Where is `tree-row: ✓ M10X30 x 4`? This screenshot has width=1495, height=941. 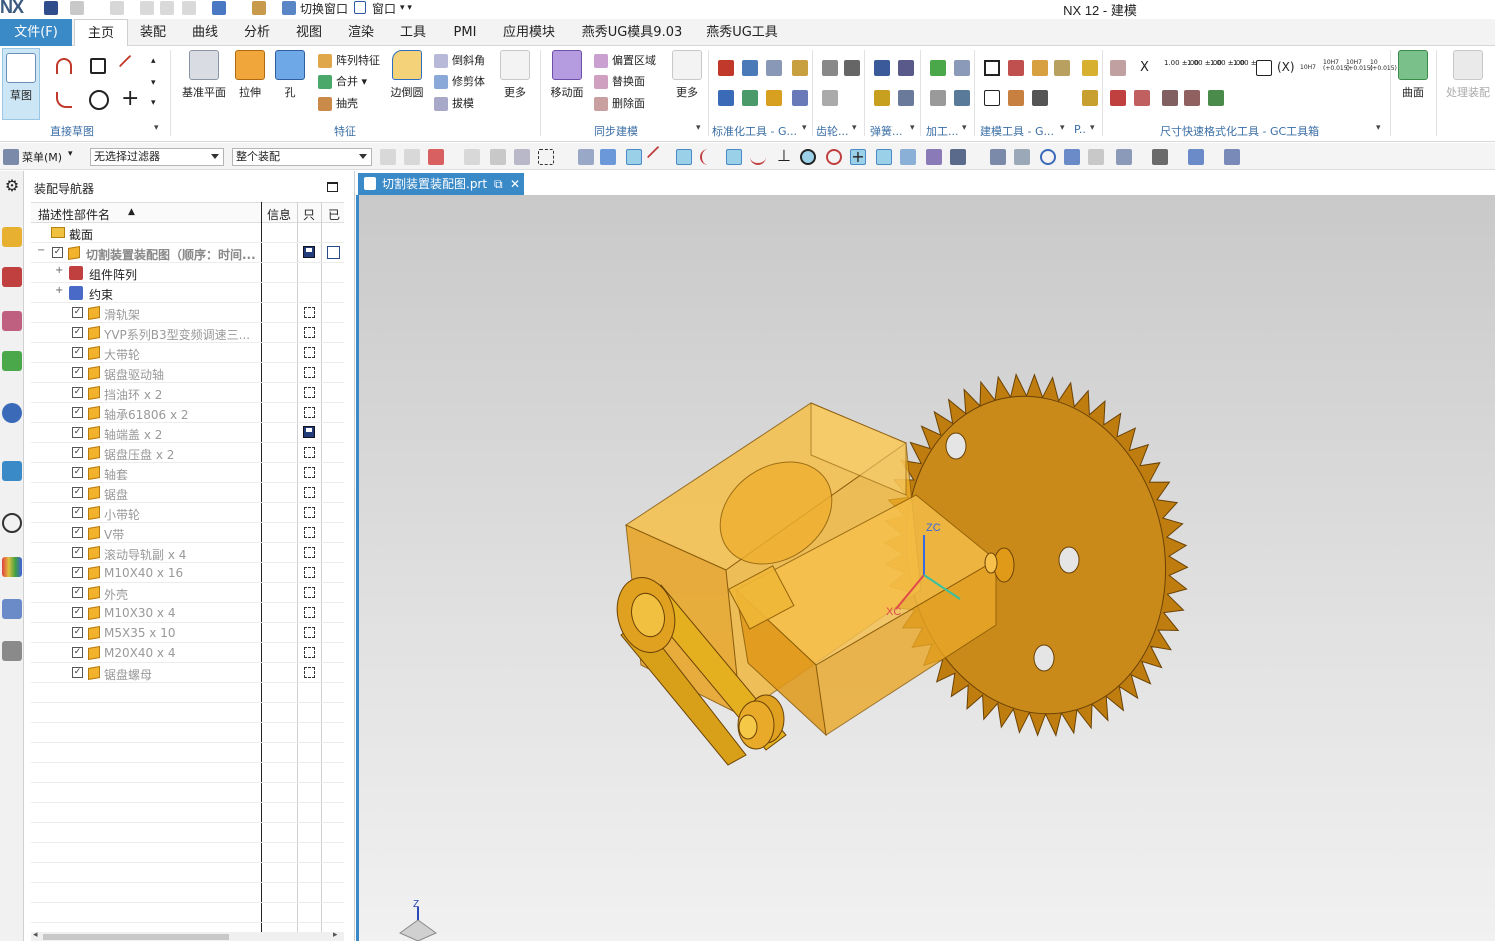 tree-row: ✓ M10X30 x 4 is located at coordinates (187, 613).